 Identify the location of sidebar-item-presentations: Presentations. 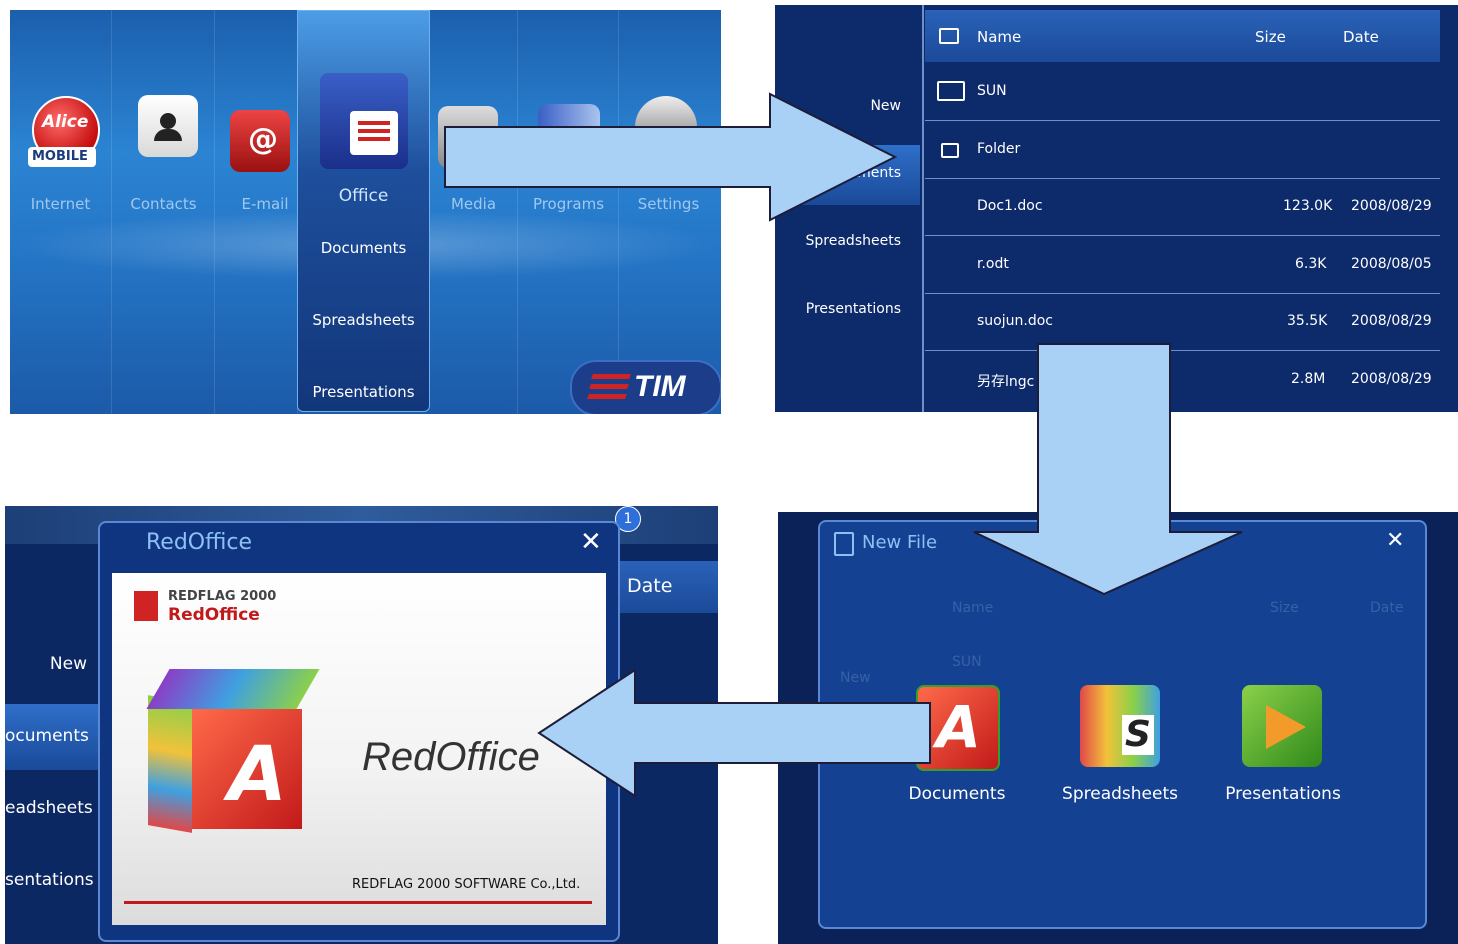
(853, 309).